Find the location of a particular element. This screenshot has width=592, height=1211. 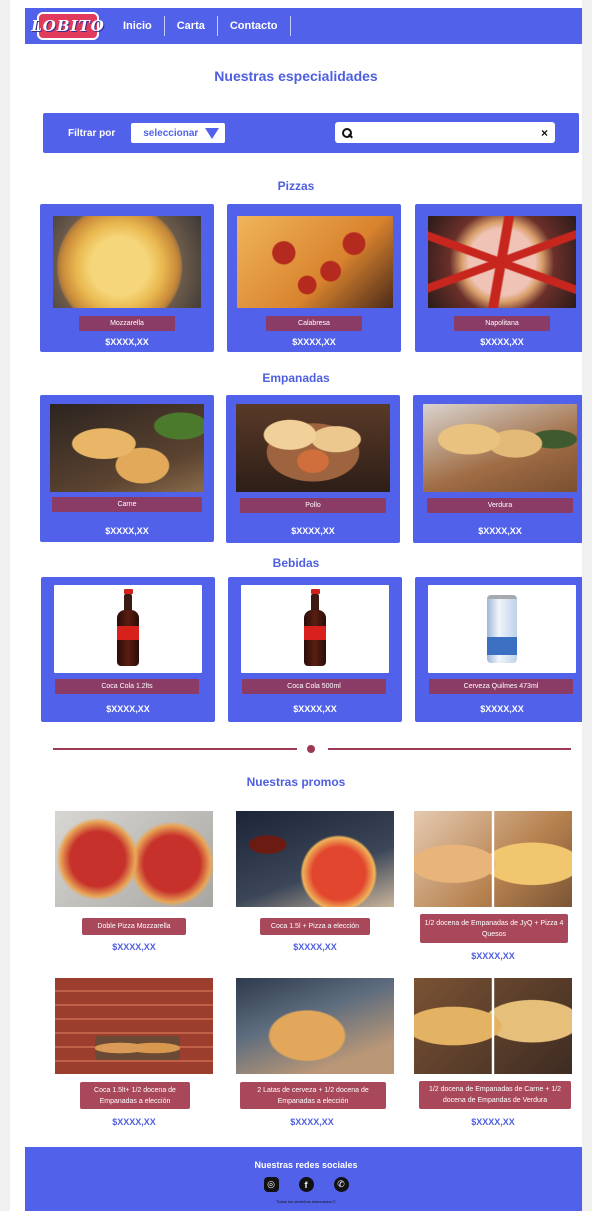

filter-bar: Filtrar por seleccionar × is located at coordinates (311, 133).